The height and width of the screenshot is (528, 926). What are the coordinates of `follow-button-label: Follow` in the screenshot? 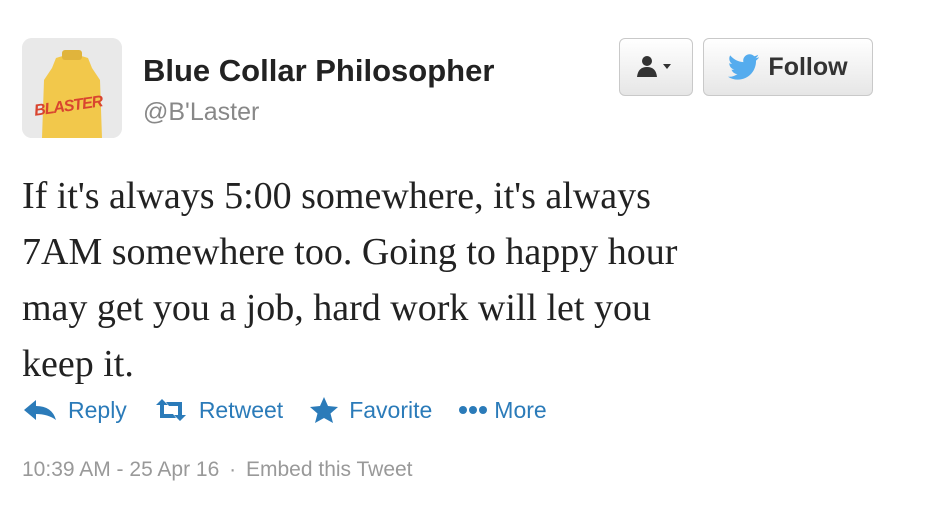 It's located at (808, 66).